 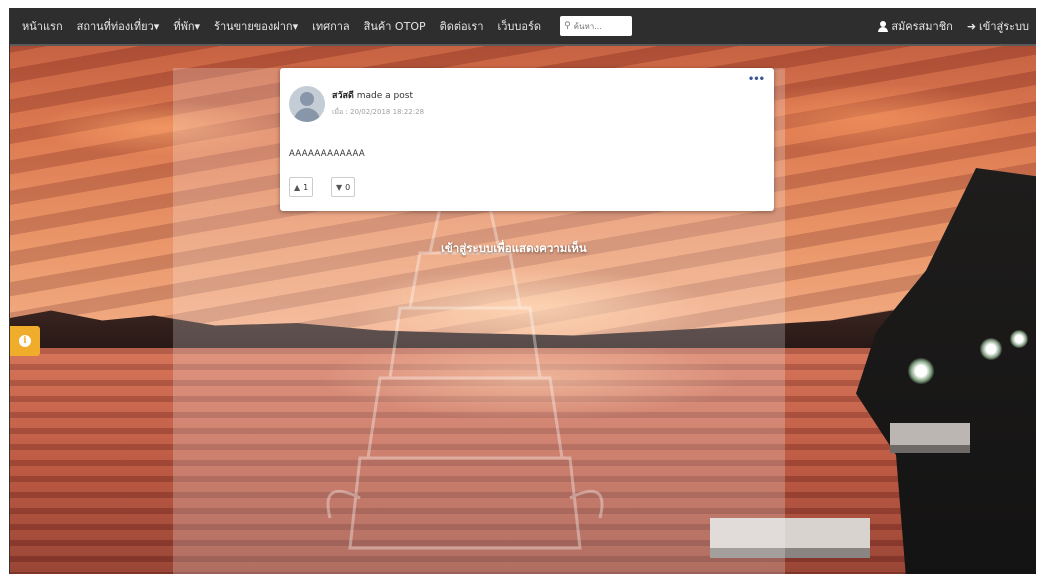 What do you see at coordinates (40, 26) in the screenshot?
I see `nav-home: หน้าแรก` at bounding box center [40, 26].